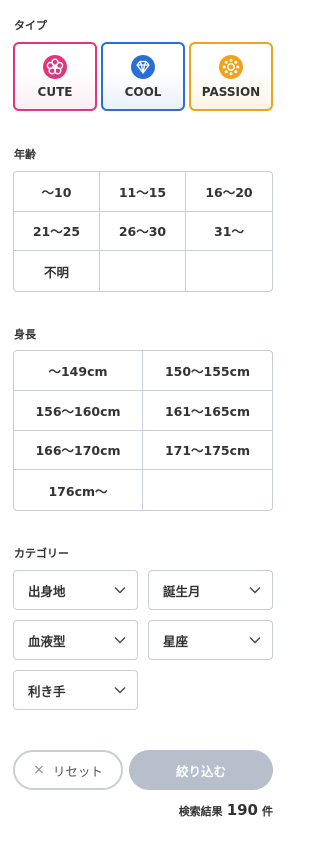  Describe the element at coordinates (78, 371) in the screenshot. I see `height-option: 〜149cm` at that location.